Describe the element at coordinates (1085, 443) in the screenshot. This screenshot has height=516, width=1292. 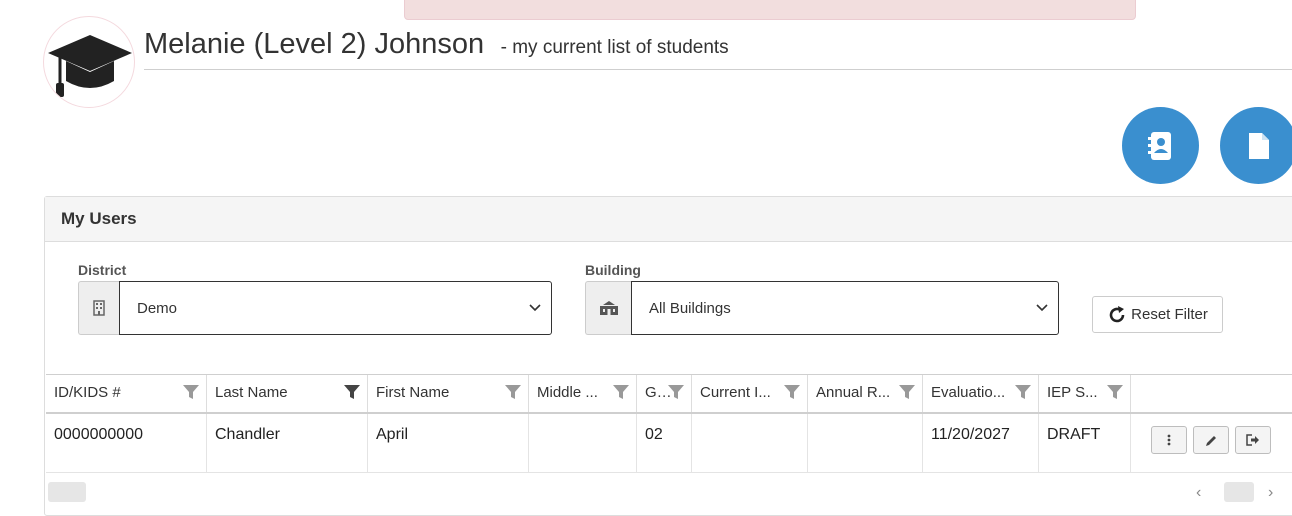
I see `cell-iep-status: DRAFT` at that location.